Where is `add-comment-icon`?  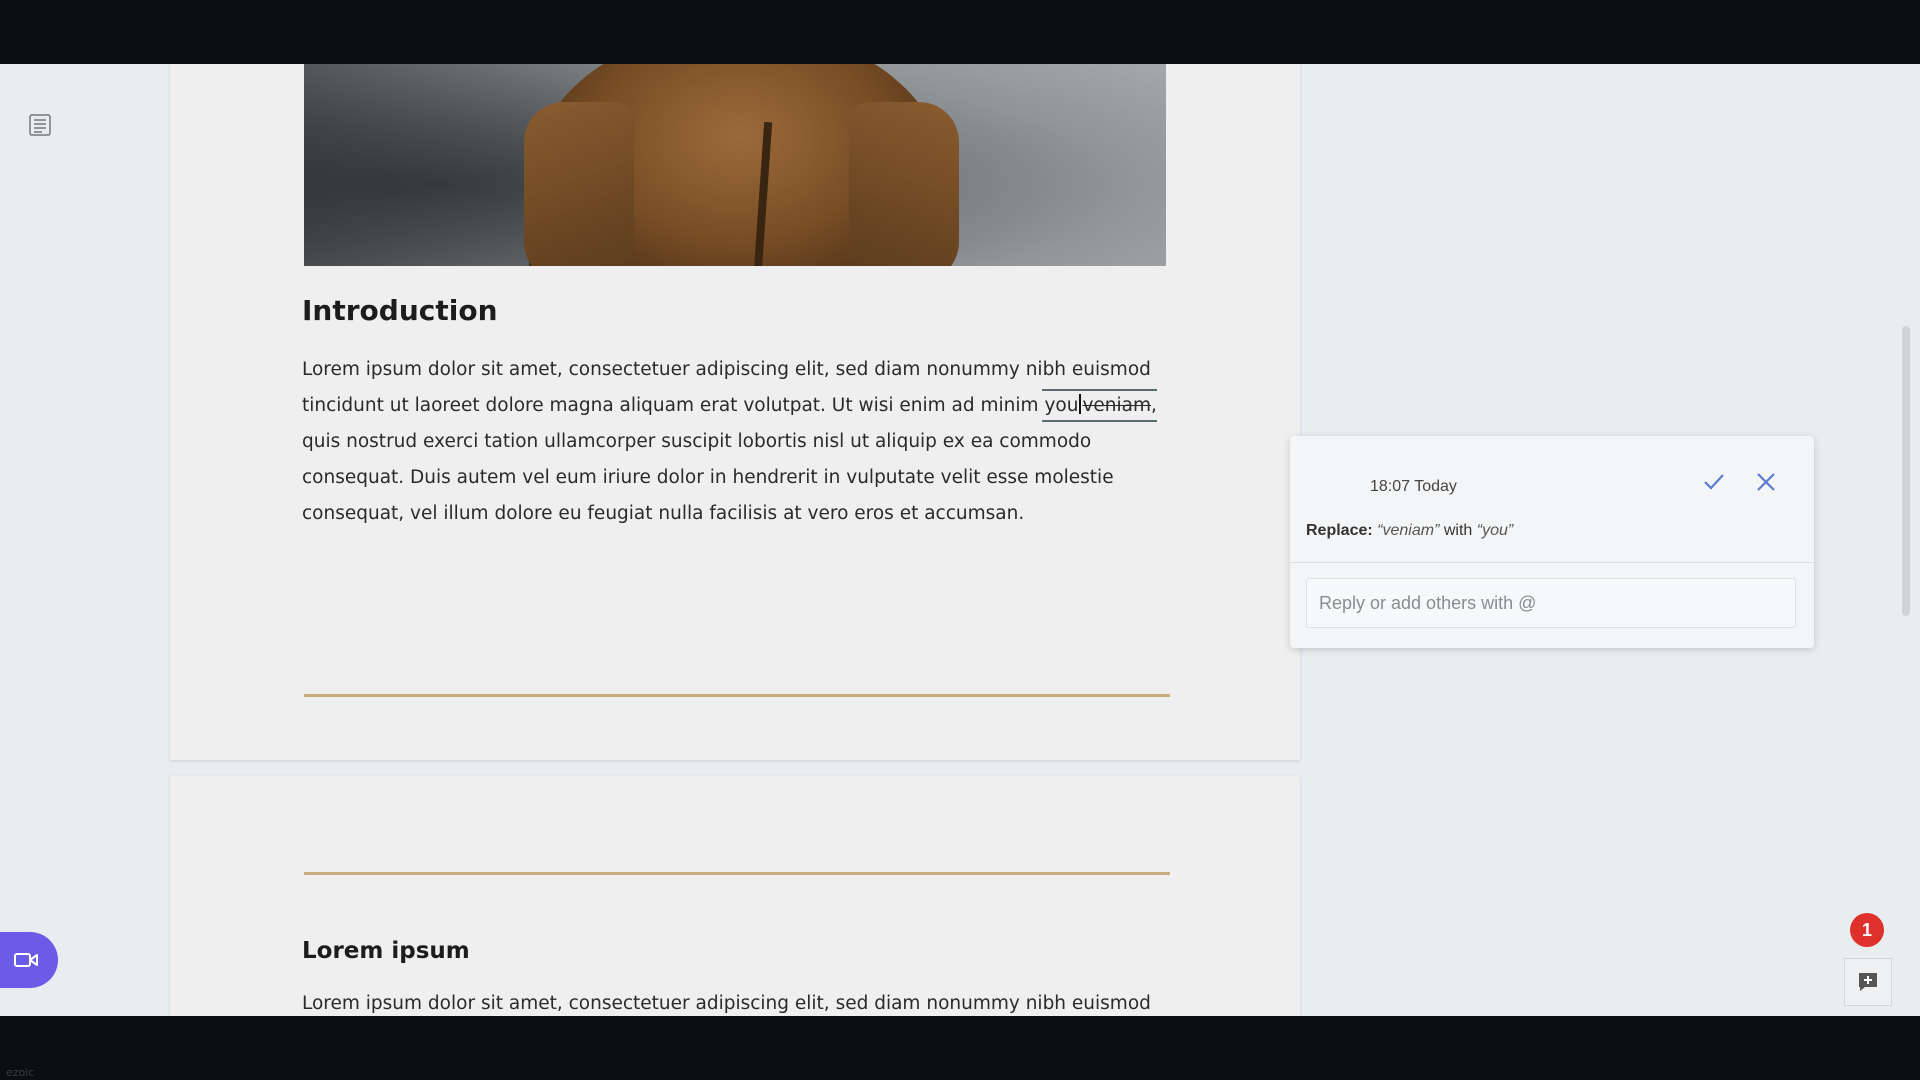 add-comment-icon is located at coordinates (1868, 982).